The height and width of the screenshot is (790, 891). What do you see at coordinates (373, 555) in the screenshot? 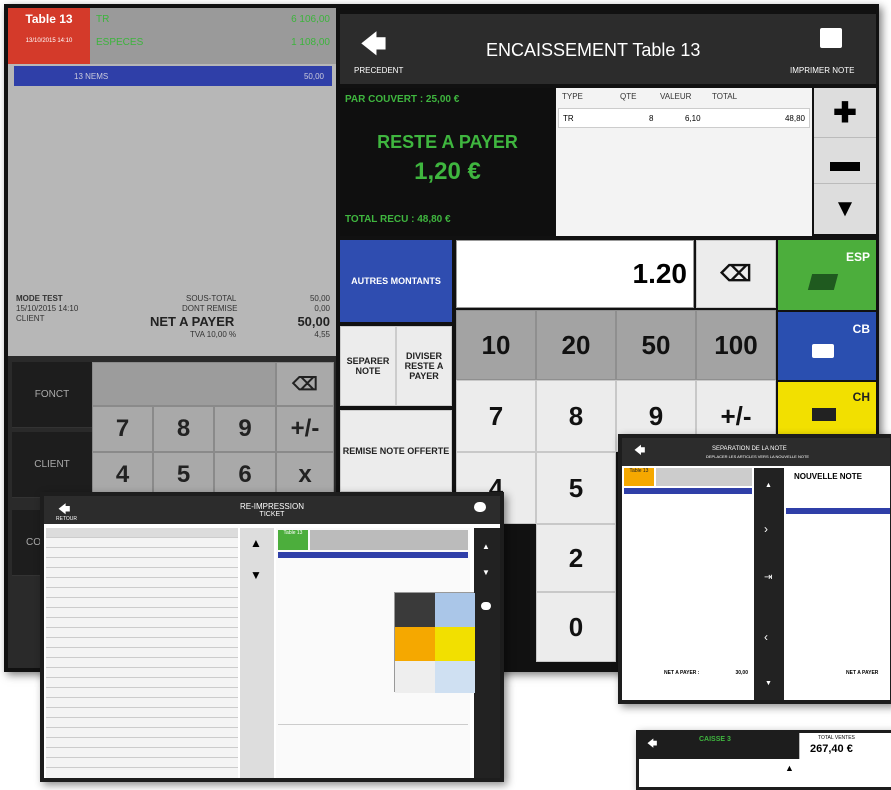
I see `ticket-selected-line` at bounding box center [373, 555].